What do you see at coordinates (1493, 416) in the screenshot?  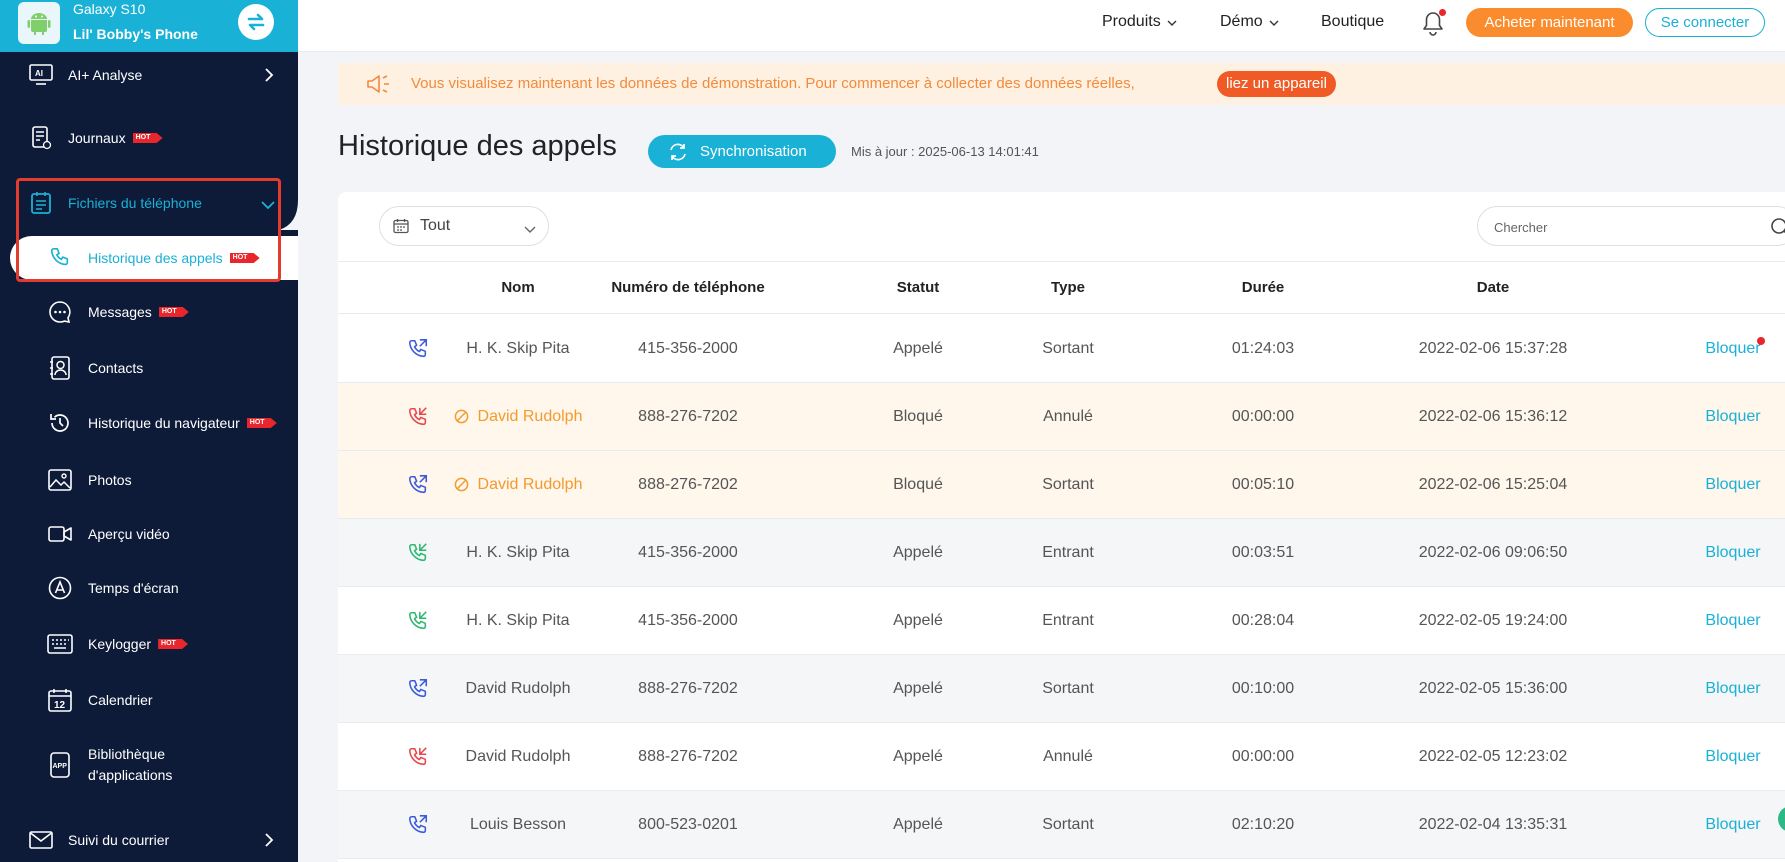 I see `cell-date: 2022-02-06 15:36:12` at bounding box center [1493, 416].